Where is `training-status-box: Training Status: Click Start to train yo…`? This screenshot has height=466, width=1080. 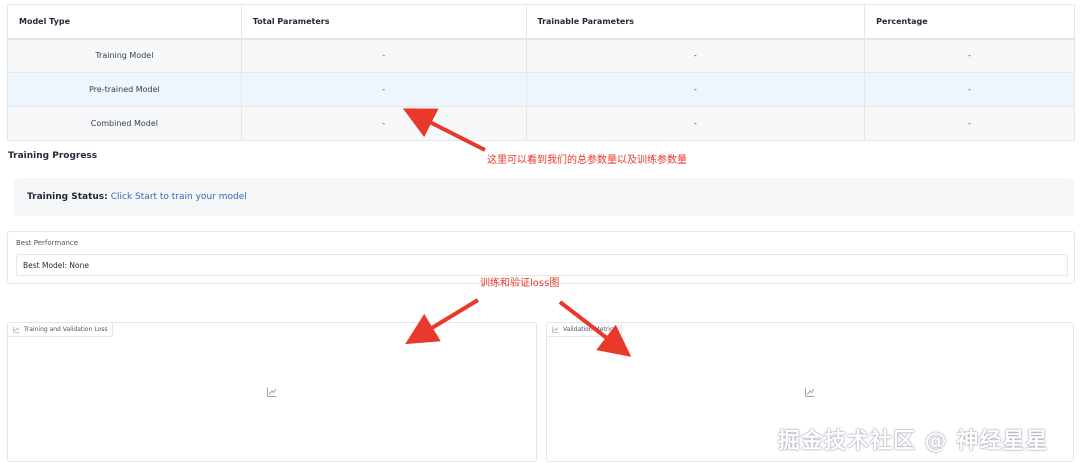
training-status-box: Training Status: Click Start to train yo… is located at coordinates (544, 197).